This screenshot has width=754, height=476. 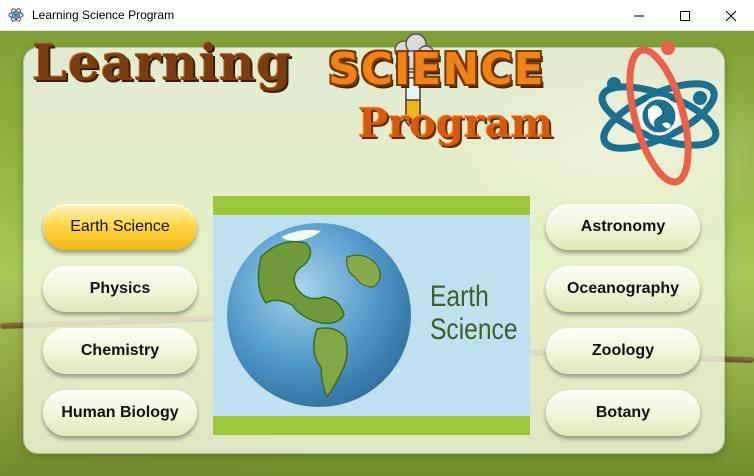 I want to click on atom-globe-logo-icon, so click(x=659, y=113).